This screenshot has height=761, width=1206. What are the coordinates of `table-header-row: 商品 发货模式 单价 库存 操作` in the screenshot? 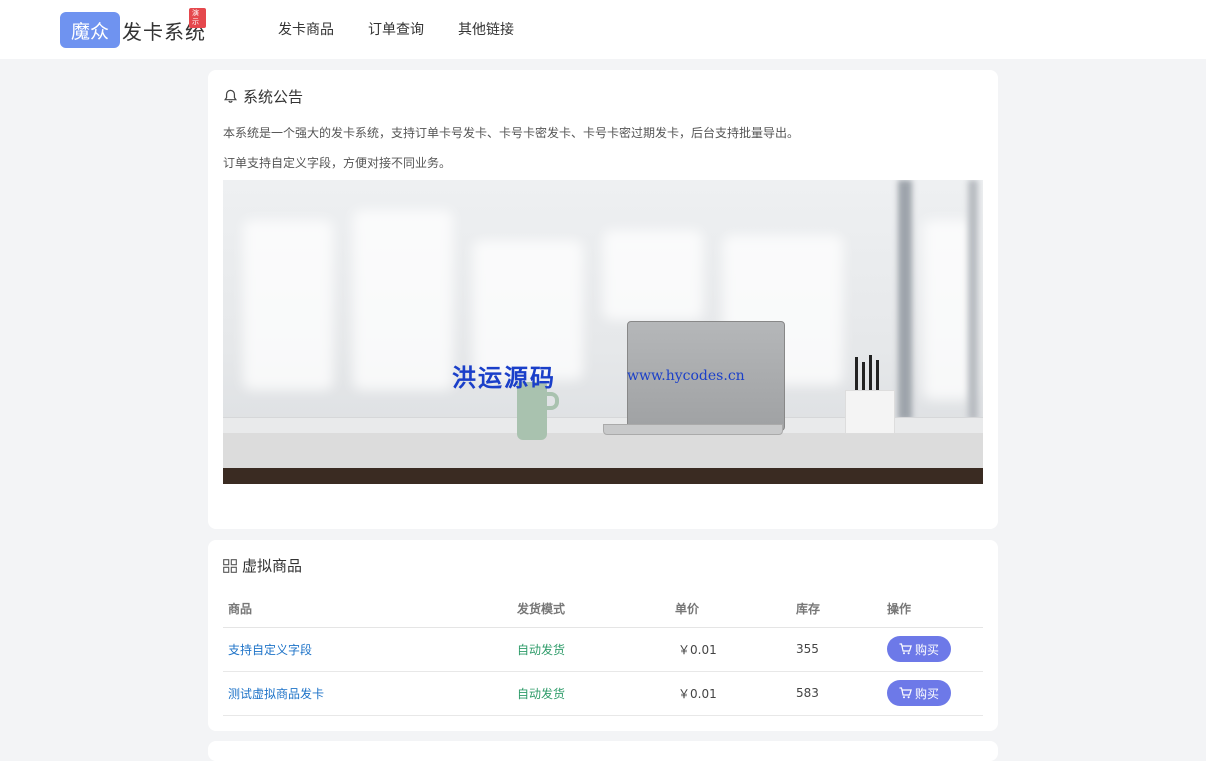 It's located at (603, 609).